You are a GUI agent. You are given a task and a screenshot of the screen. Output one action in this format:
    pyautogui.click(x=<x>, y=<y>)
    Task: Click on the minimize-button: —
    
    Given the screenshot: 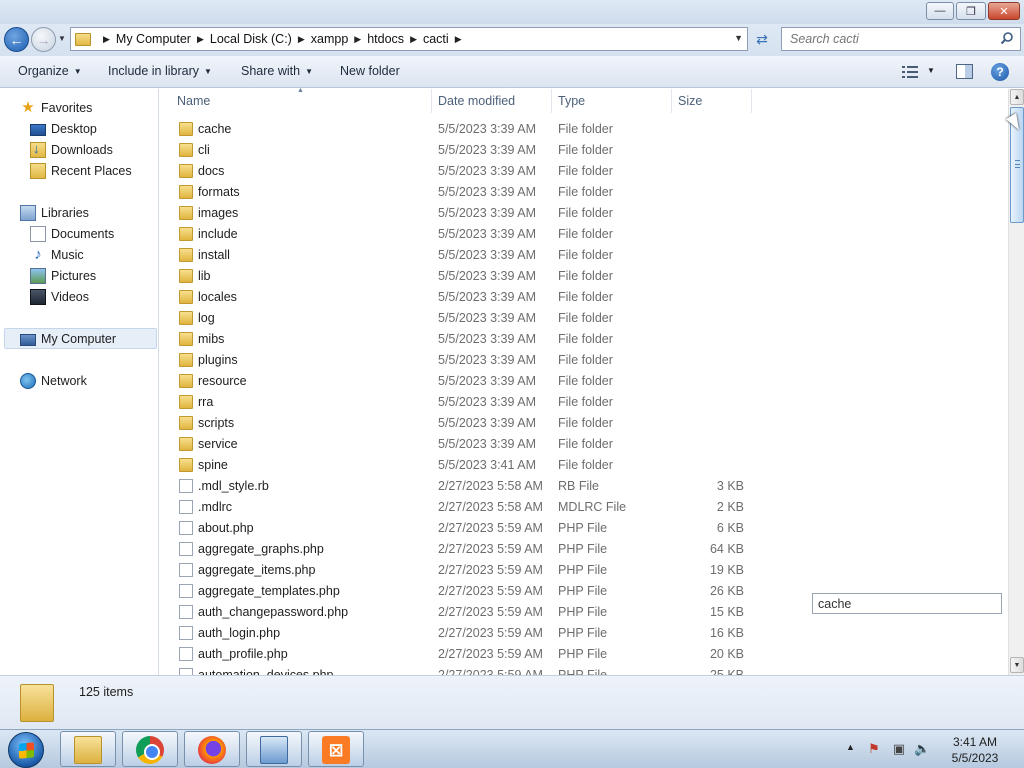 What is the action you would take?
    pyautogui.click(x=940, y=11)
    